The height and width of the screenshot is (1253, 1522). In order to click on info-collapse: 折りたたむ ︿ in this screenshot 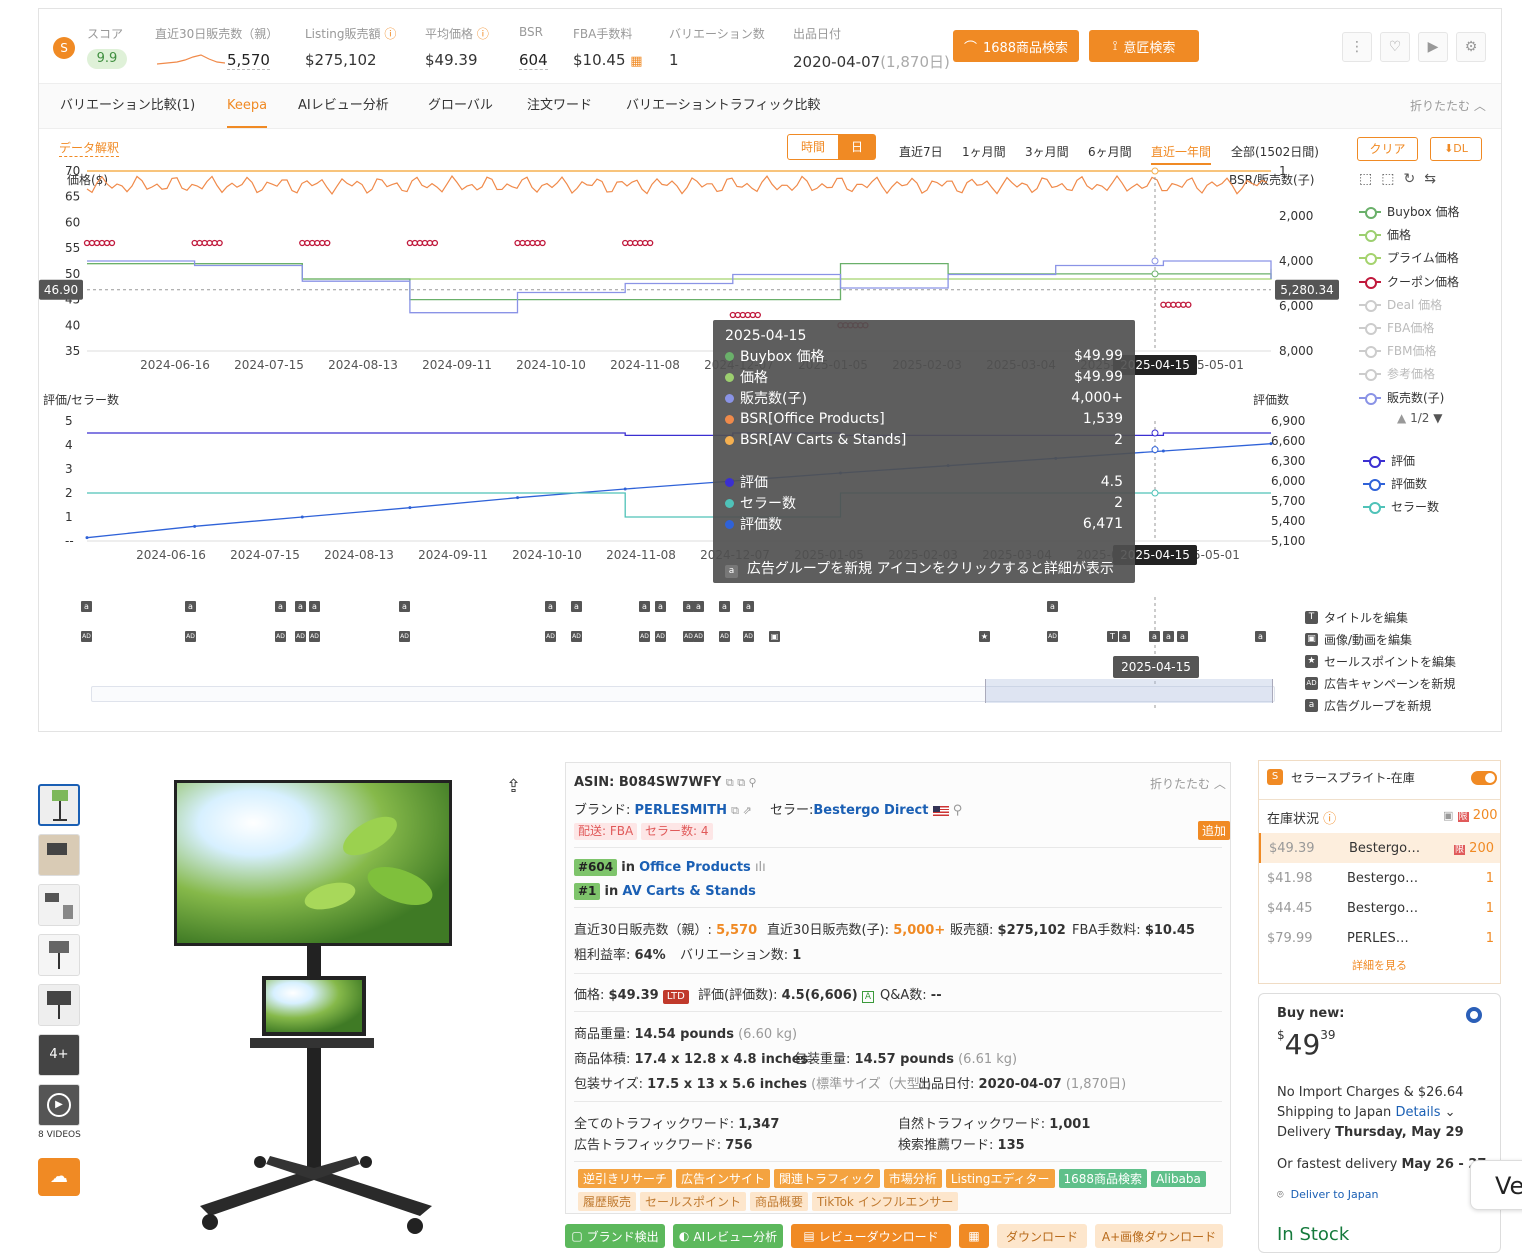, I will do `click(1188, 783)`.